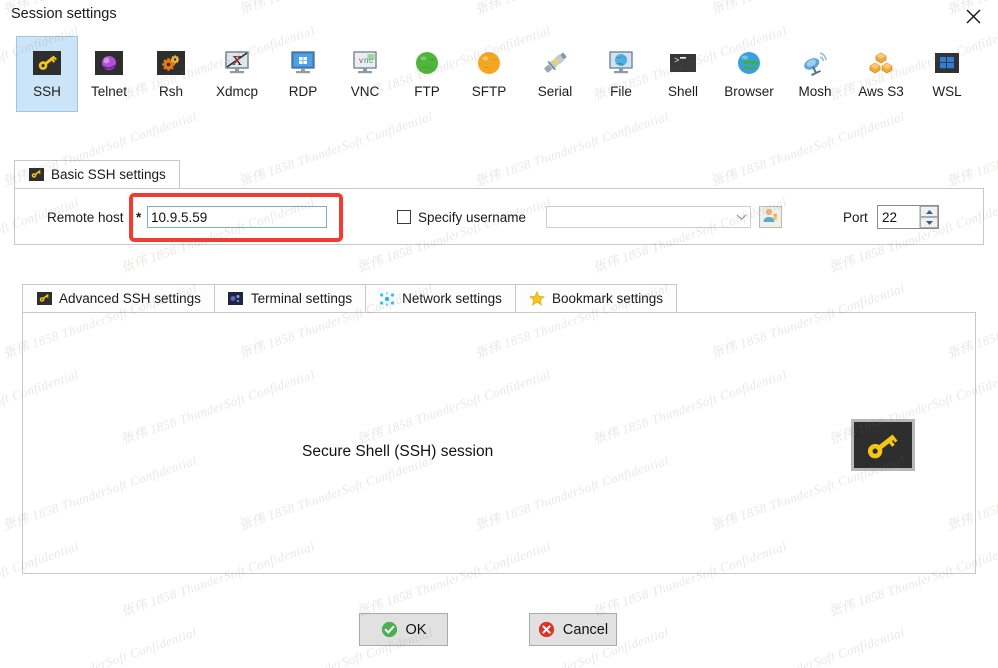 The width and height of the screenshot is (998, 668). Describe the element at coordinates (947, 91) in the screenshot. I see `session-type-label: WSL` at that location.